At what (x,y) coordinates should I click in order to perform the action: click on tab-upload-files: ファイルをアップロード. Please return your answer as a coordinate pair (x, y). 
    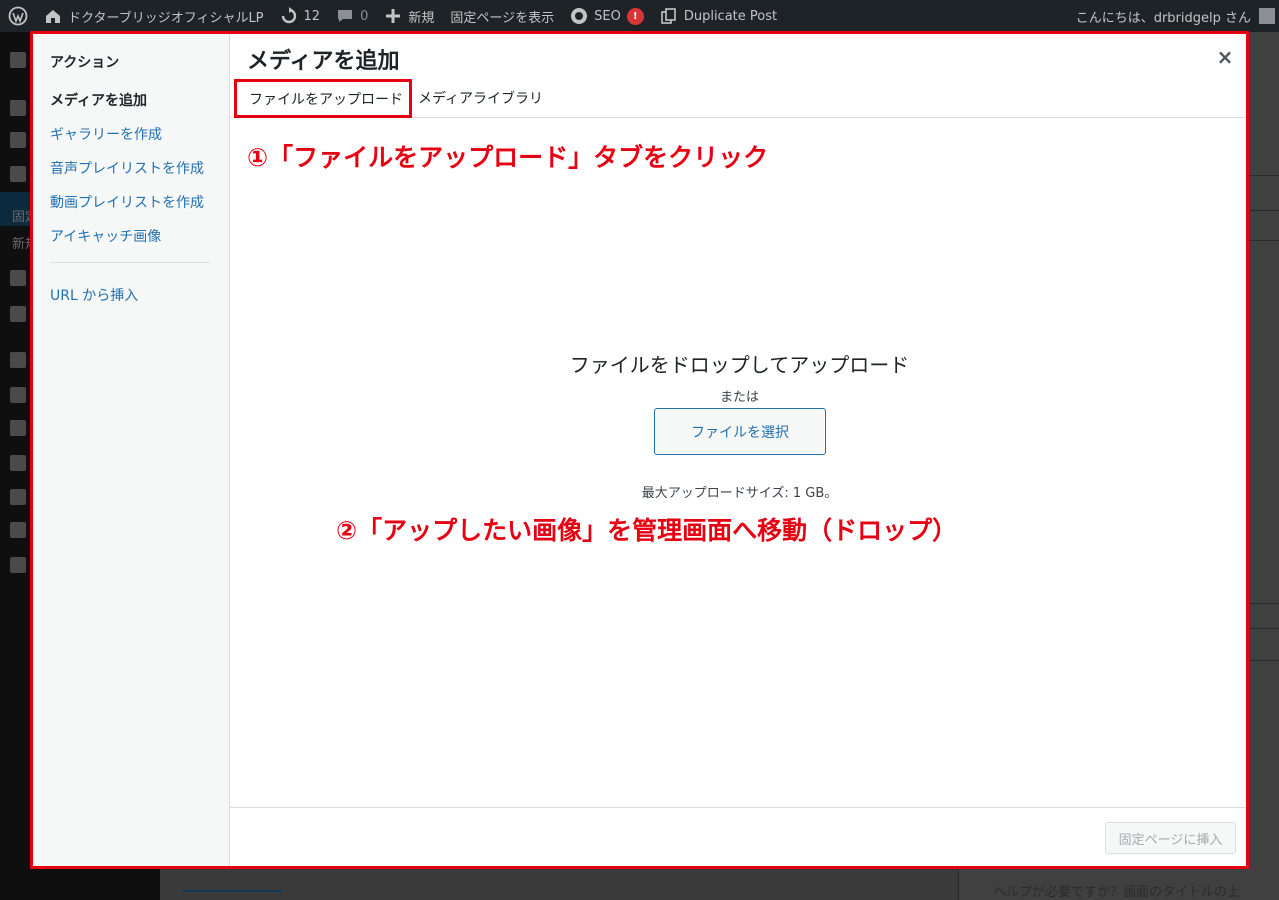
    Looking at the image, I should click on (323, 98).